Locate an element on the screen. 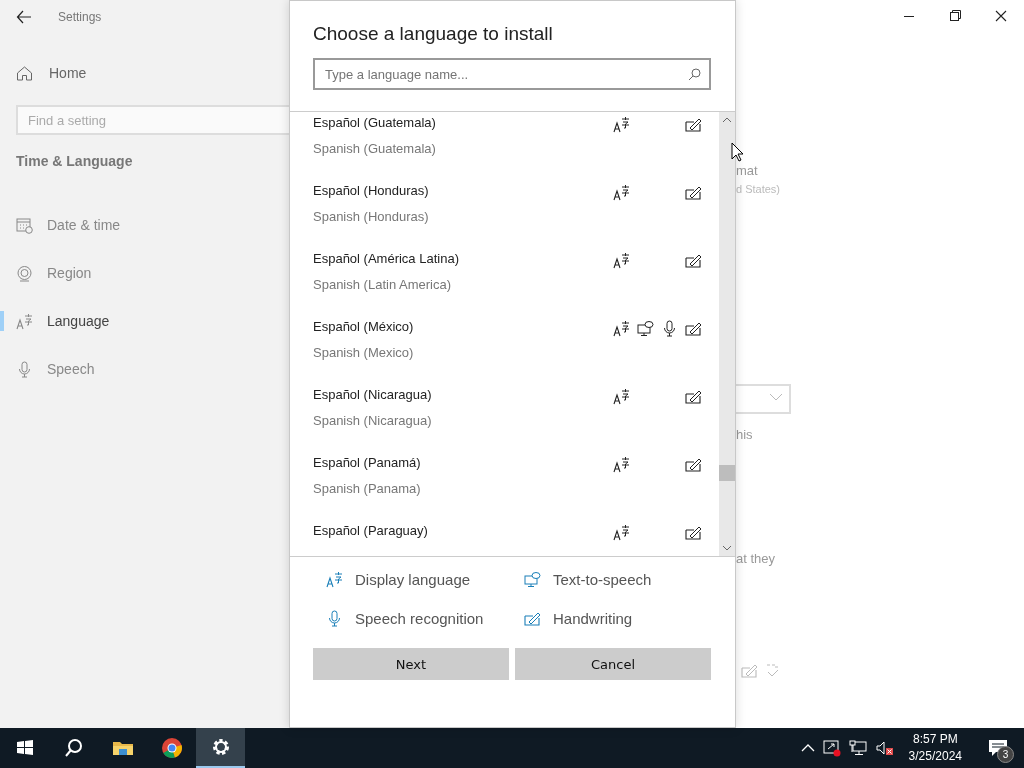  legend-label: Speech recognition is located at coordinates (419, 618).